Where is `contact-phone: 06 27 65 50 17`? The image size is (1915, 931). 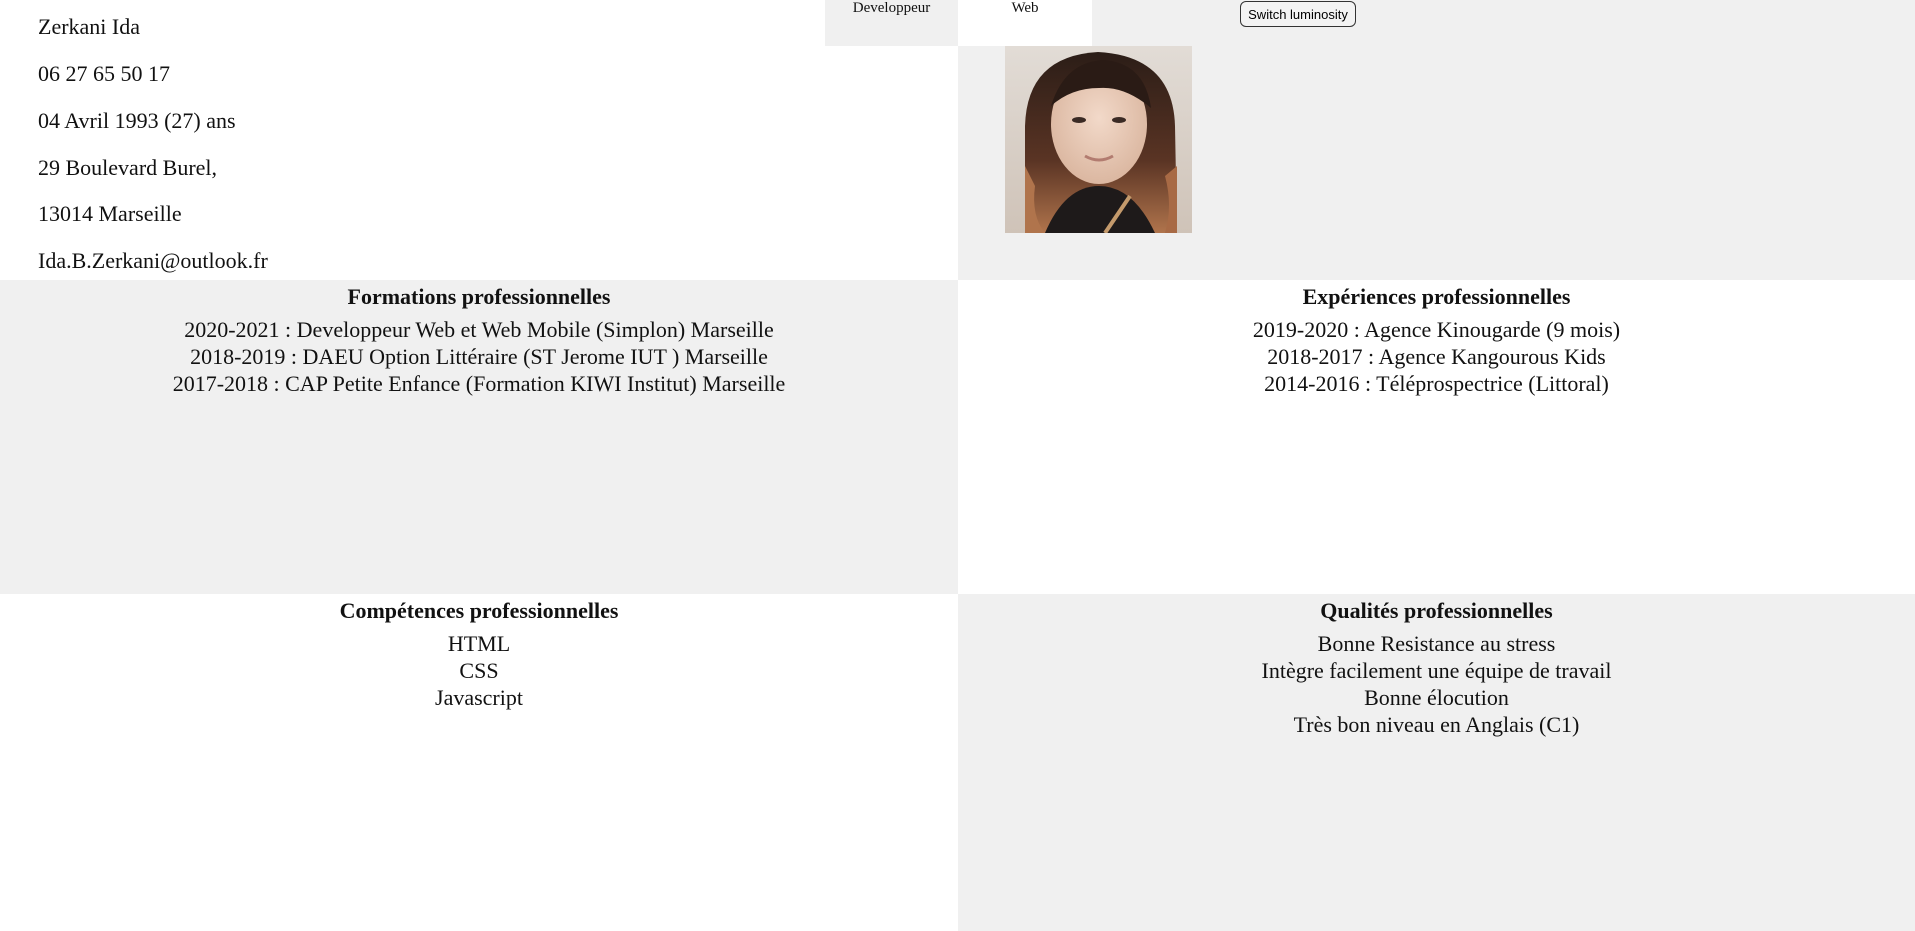 contact-phone: 06 27 65 50 17 is located at coordinates (104, 73).